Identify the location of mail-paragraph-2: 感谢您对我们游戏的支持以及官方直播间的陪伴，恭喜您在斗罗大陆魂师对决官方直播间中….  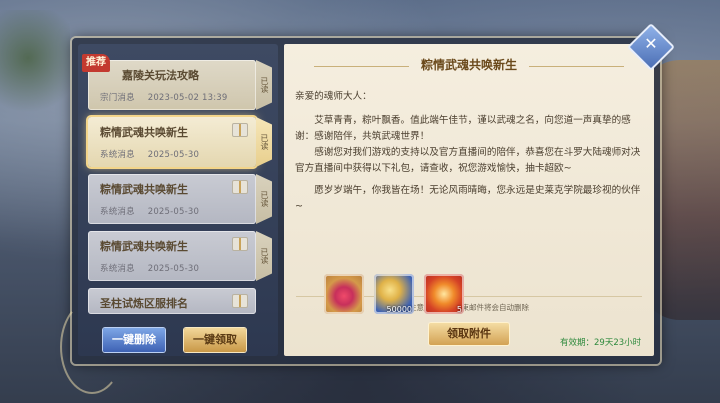
(468, 160).